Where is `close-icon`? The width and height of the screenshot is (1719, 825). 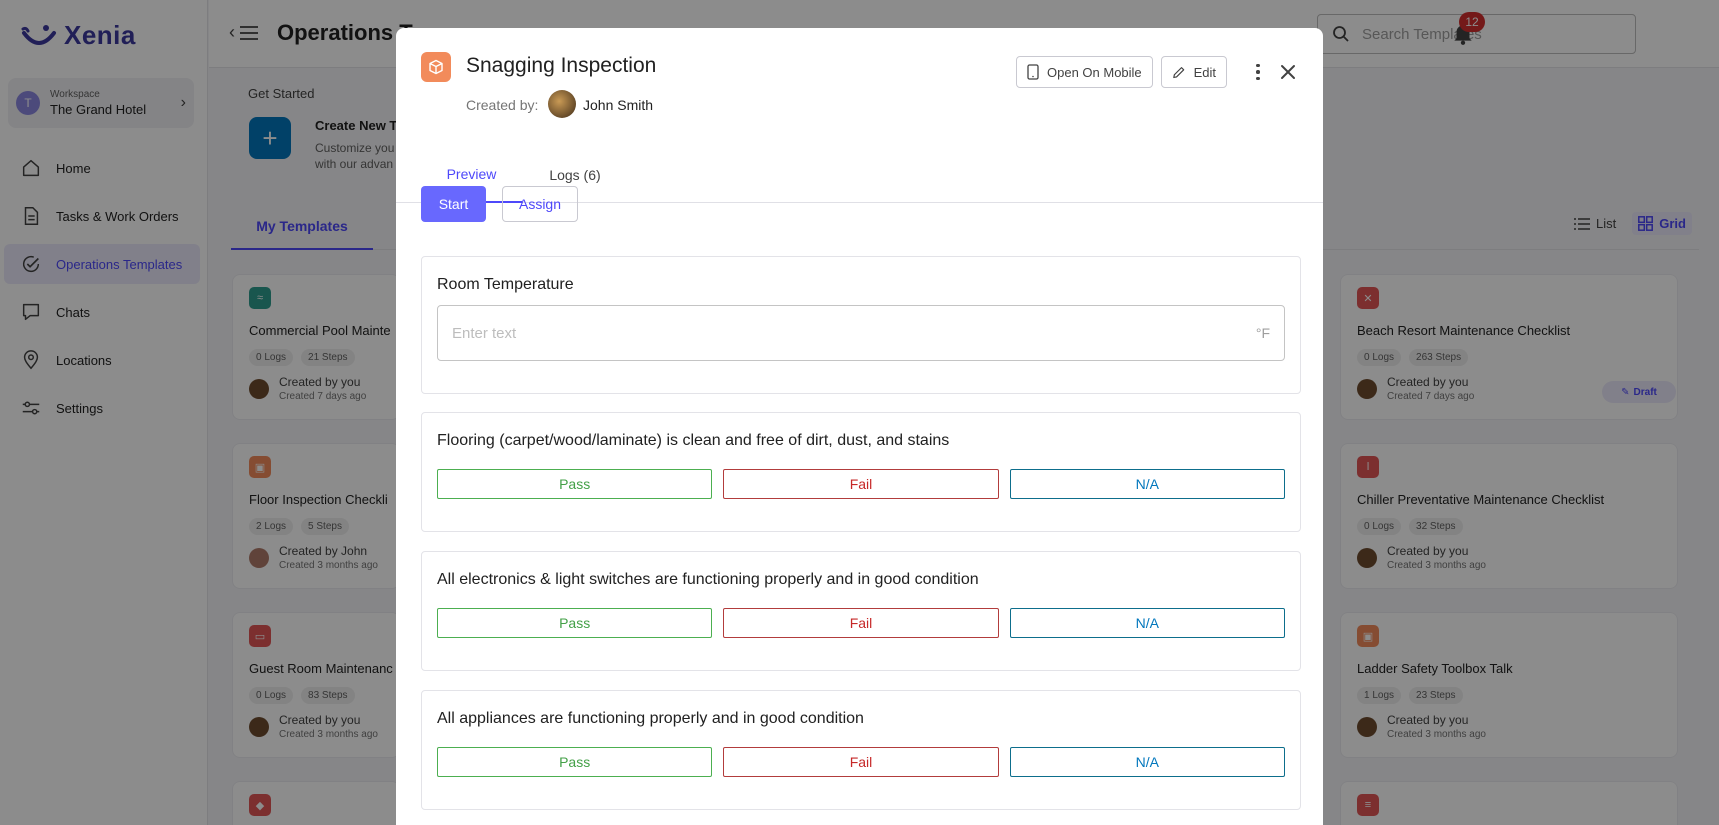
close-icon is located at coordinates (1288, 72).